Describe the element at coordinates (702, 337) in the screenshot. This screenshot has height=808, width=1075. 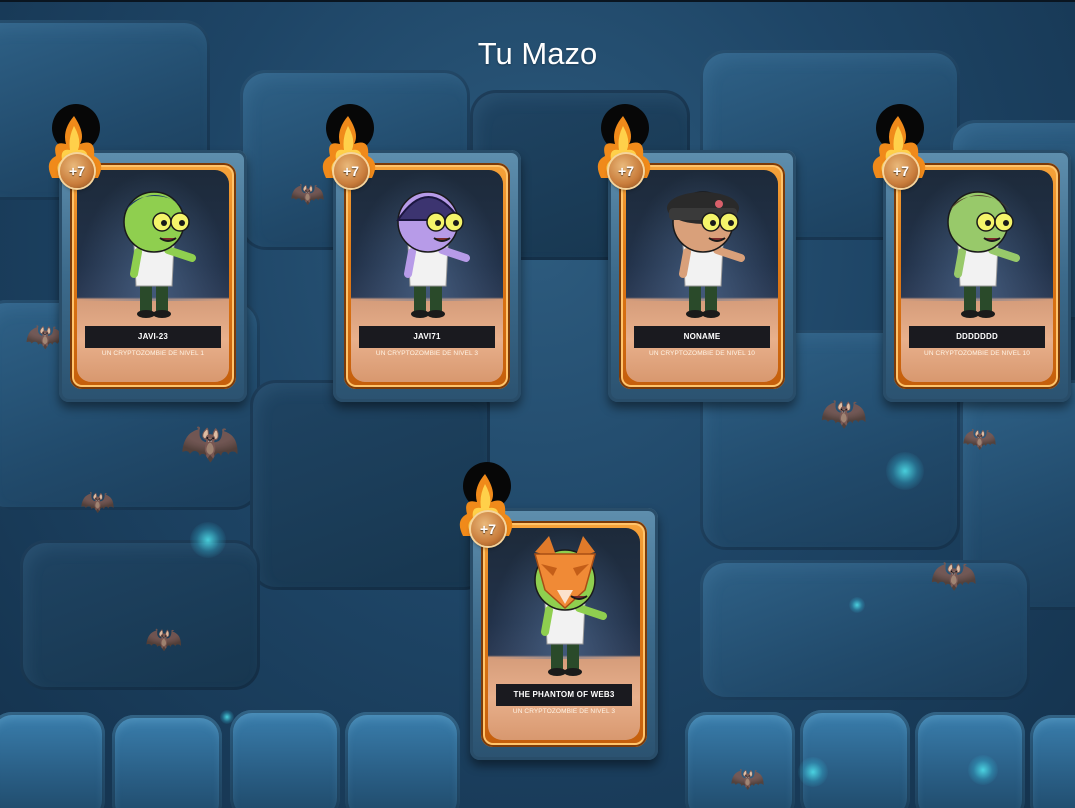
I see `card-name: NONAME` at that location.